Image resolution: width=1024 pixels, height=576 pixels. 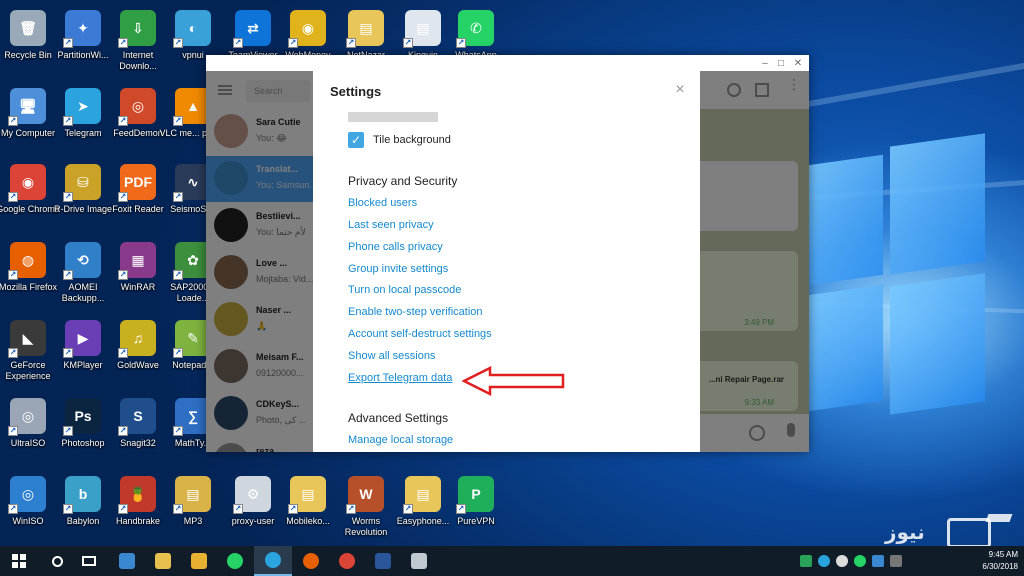 I want to click on maximize-icon: □, so click(x=781, y=63).